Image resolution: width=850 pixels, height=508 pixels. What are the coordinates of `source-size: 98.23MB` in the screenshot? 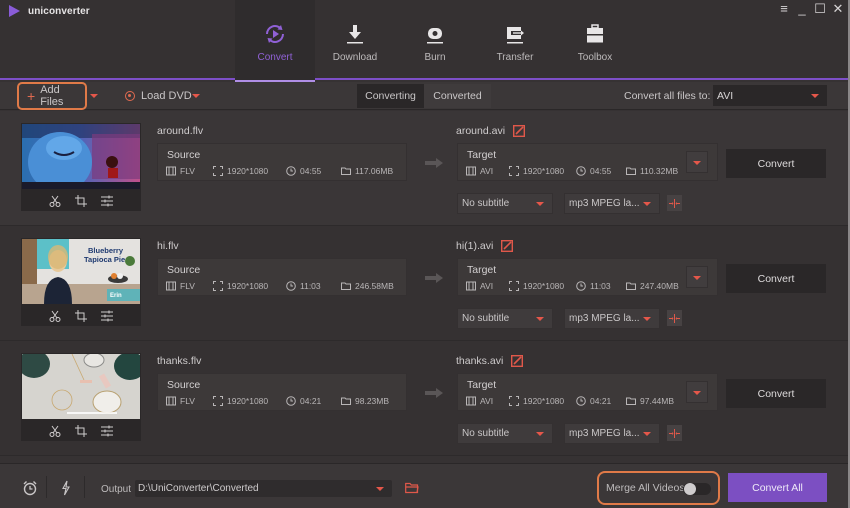 It's located at (365, 401).